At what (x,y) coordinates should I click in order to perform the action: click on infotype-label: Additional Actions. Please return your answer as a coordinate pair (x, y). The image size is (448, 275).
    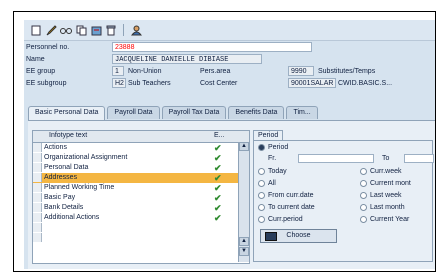
    Looking at the image, I should click on (72, 217).